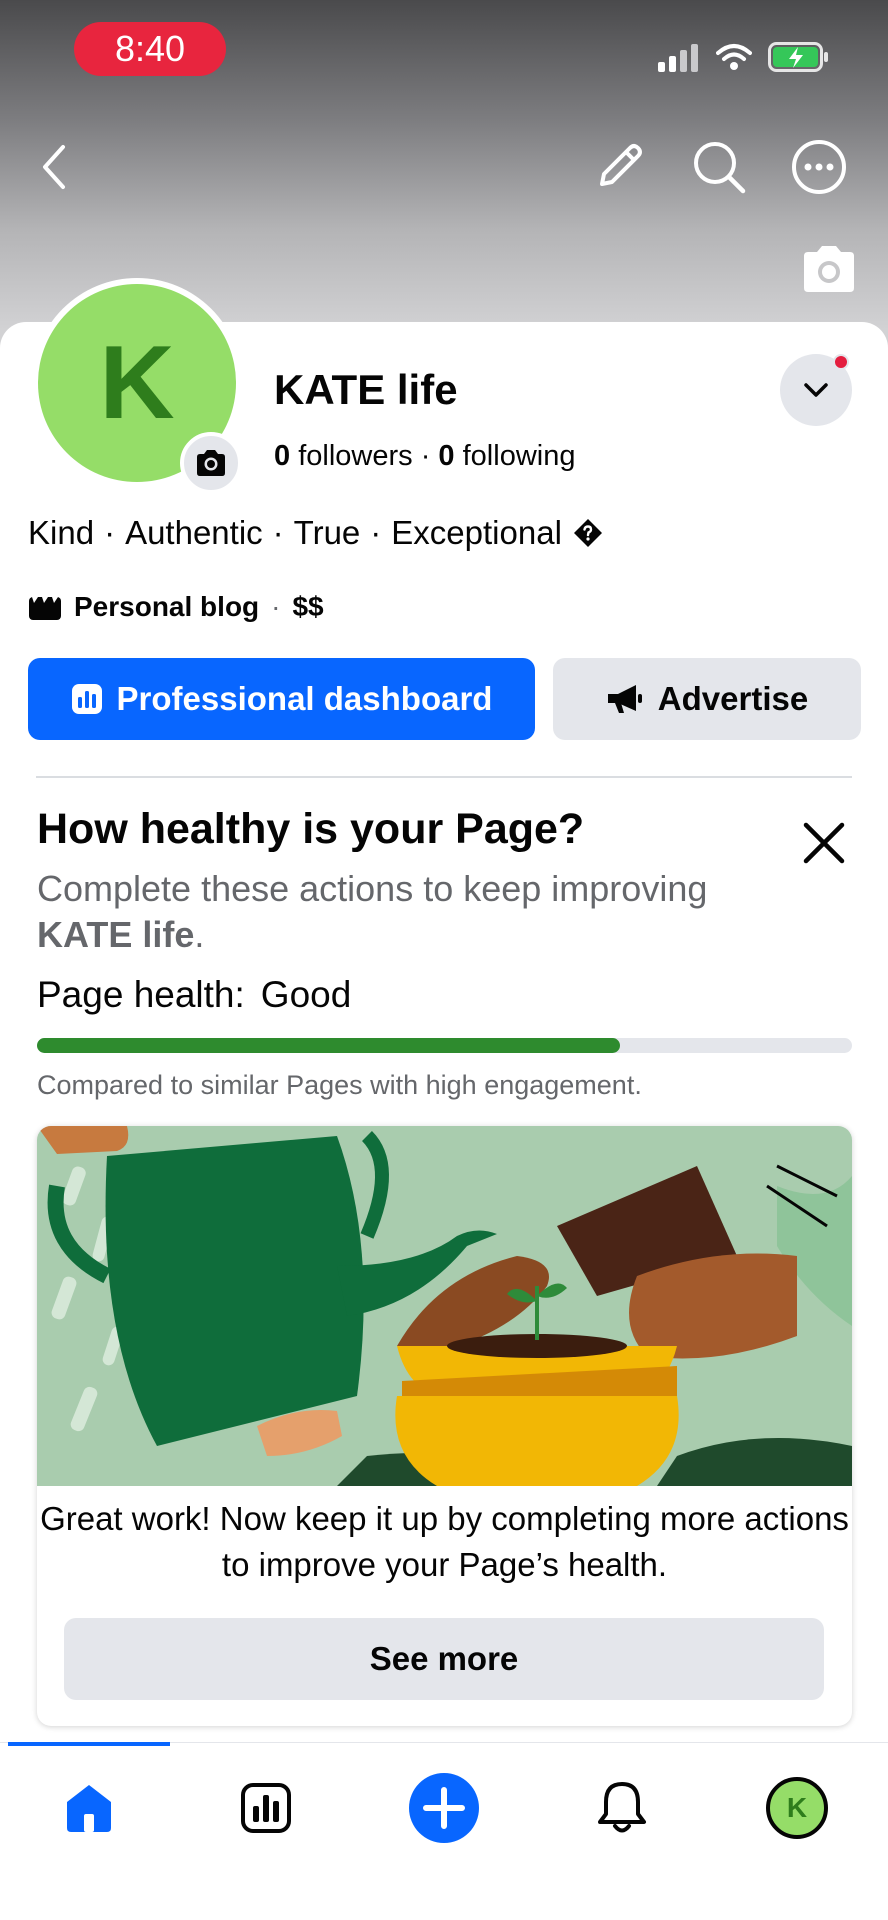 This screenshot has height=1920, width=888. I want to click on health-subtitle-page: KATE life, so click(116, 934).